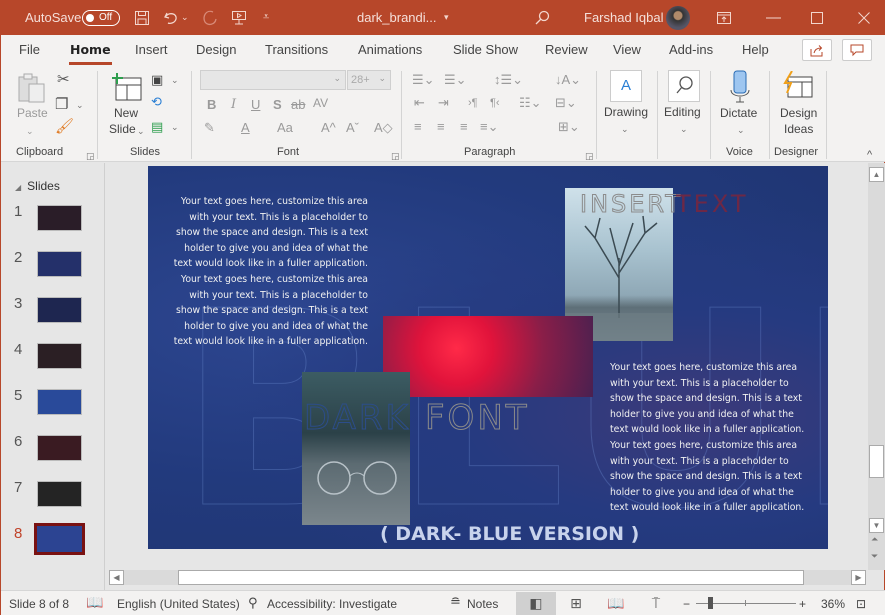  What do you see at coordinates (29, 49) in the screenshot?
I see `tab-file: File` at bounding box center [29, 49].